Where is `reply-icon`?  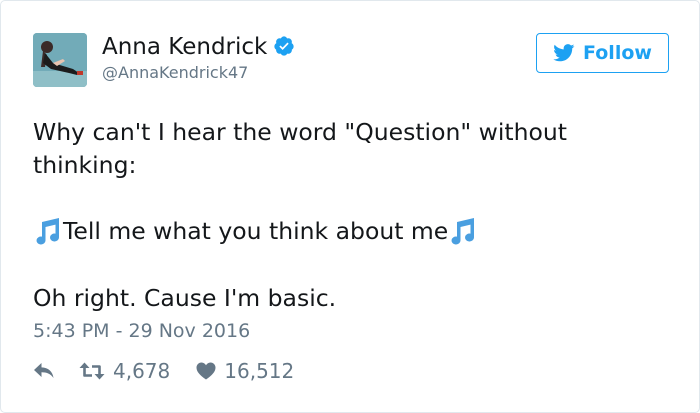 reply-icon is located at coordinates (44, 371).